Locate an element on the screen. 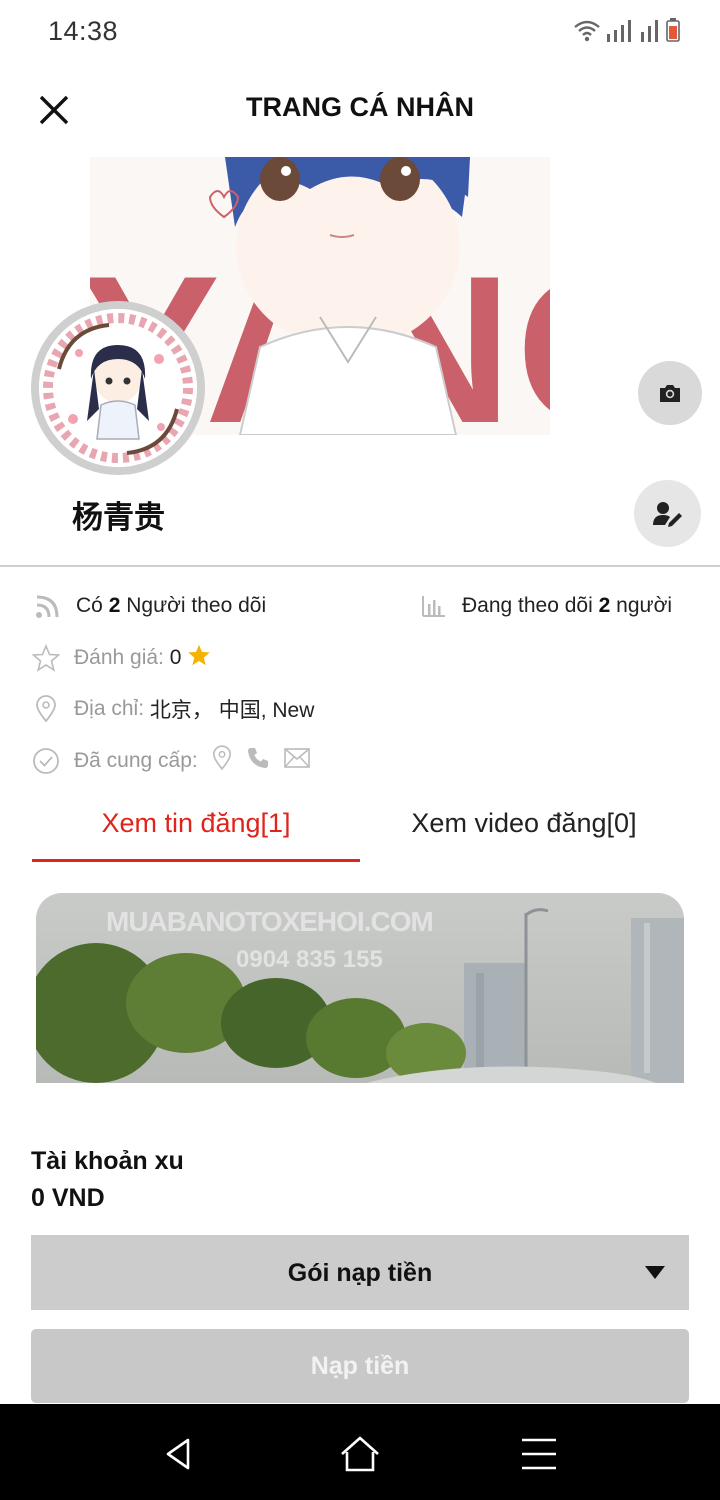 This screenshot has width=720, height=1500. star-filled-icon is located at coordinates (199, 658).